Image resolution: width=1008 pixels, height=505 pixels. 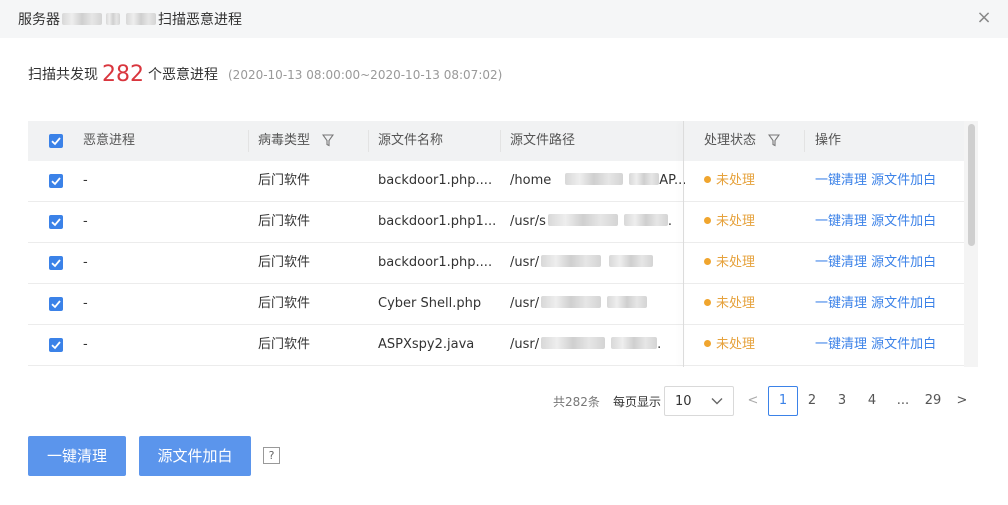 What do you see at coordinates (828, 140) in the screenshot?
I see `column-header-action: 操作` at bounding box center [828, 140].